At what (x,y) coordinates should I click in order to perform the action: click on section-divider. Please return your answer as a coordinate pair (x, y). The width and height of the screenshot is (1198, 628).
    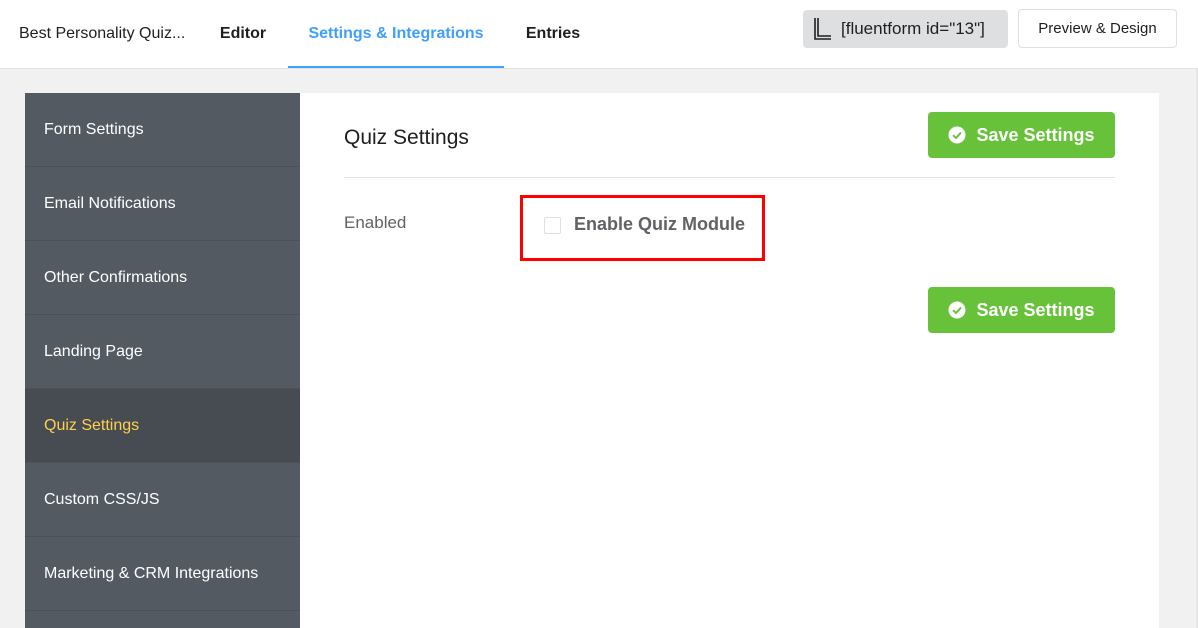
    Looking at the image, I should click on (729, 177).